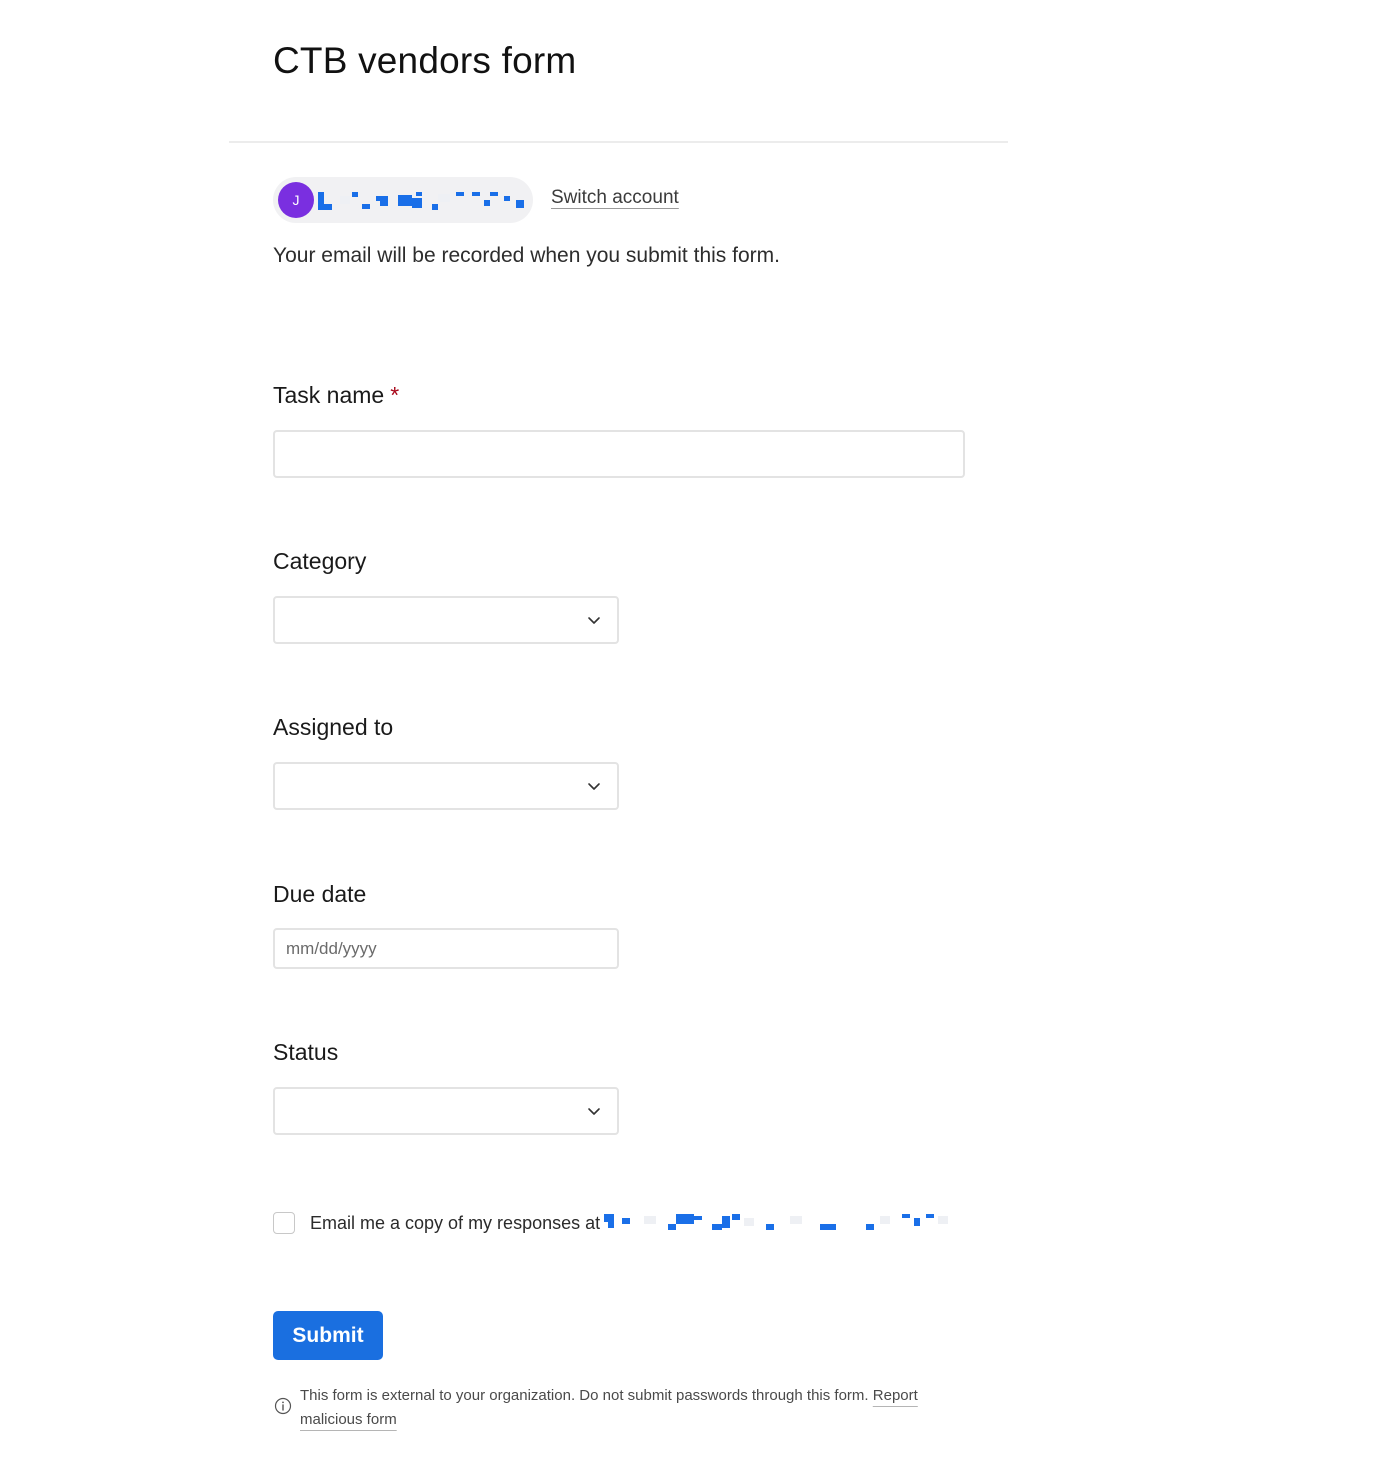 This screenshot has width=1400, height=1461. Describe the element at coordinates (619, 454) in the screenshot. I see `task-name-input` at that location.